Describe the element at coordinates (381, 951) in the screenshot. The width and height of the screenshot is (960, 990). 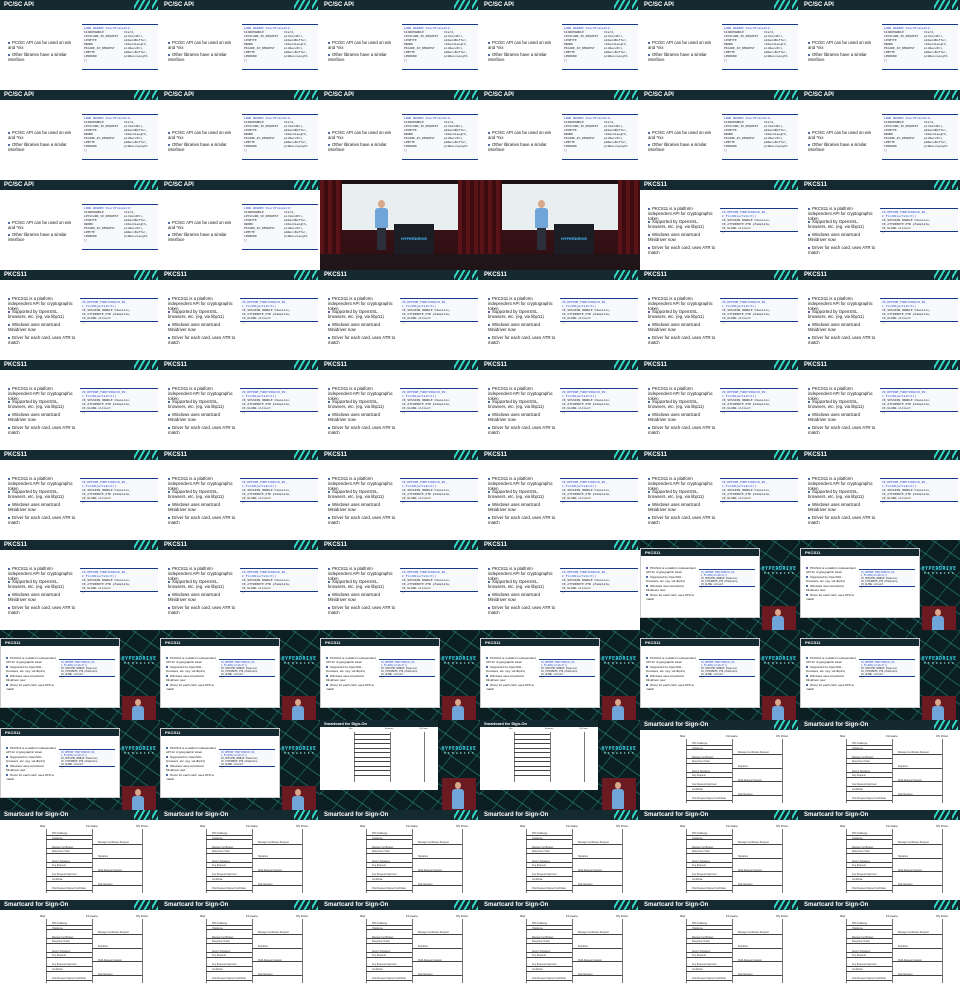
I see `message-label: Return Signature` at that location.